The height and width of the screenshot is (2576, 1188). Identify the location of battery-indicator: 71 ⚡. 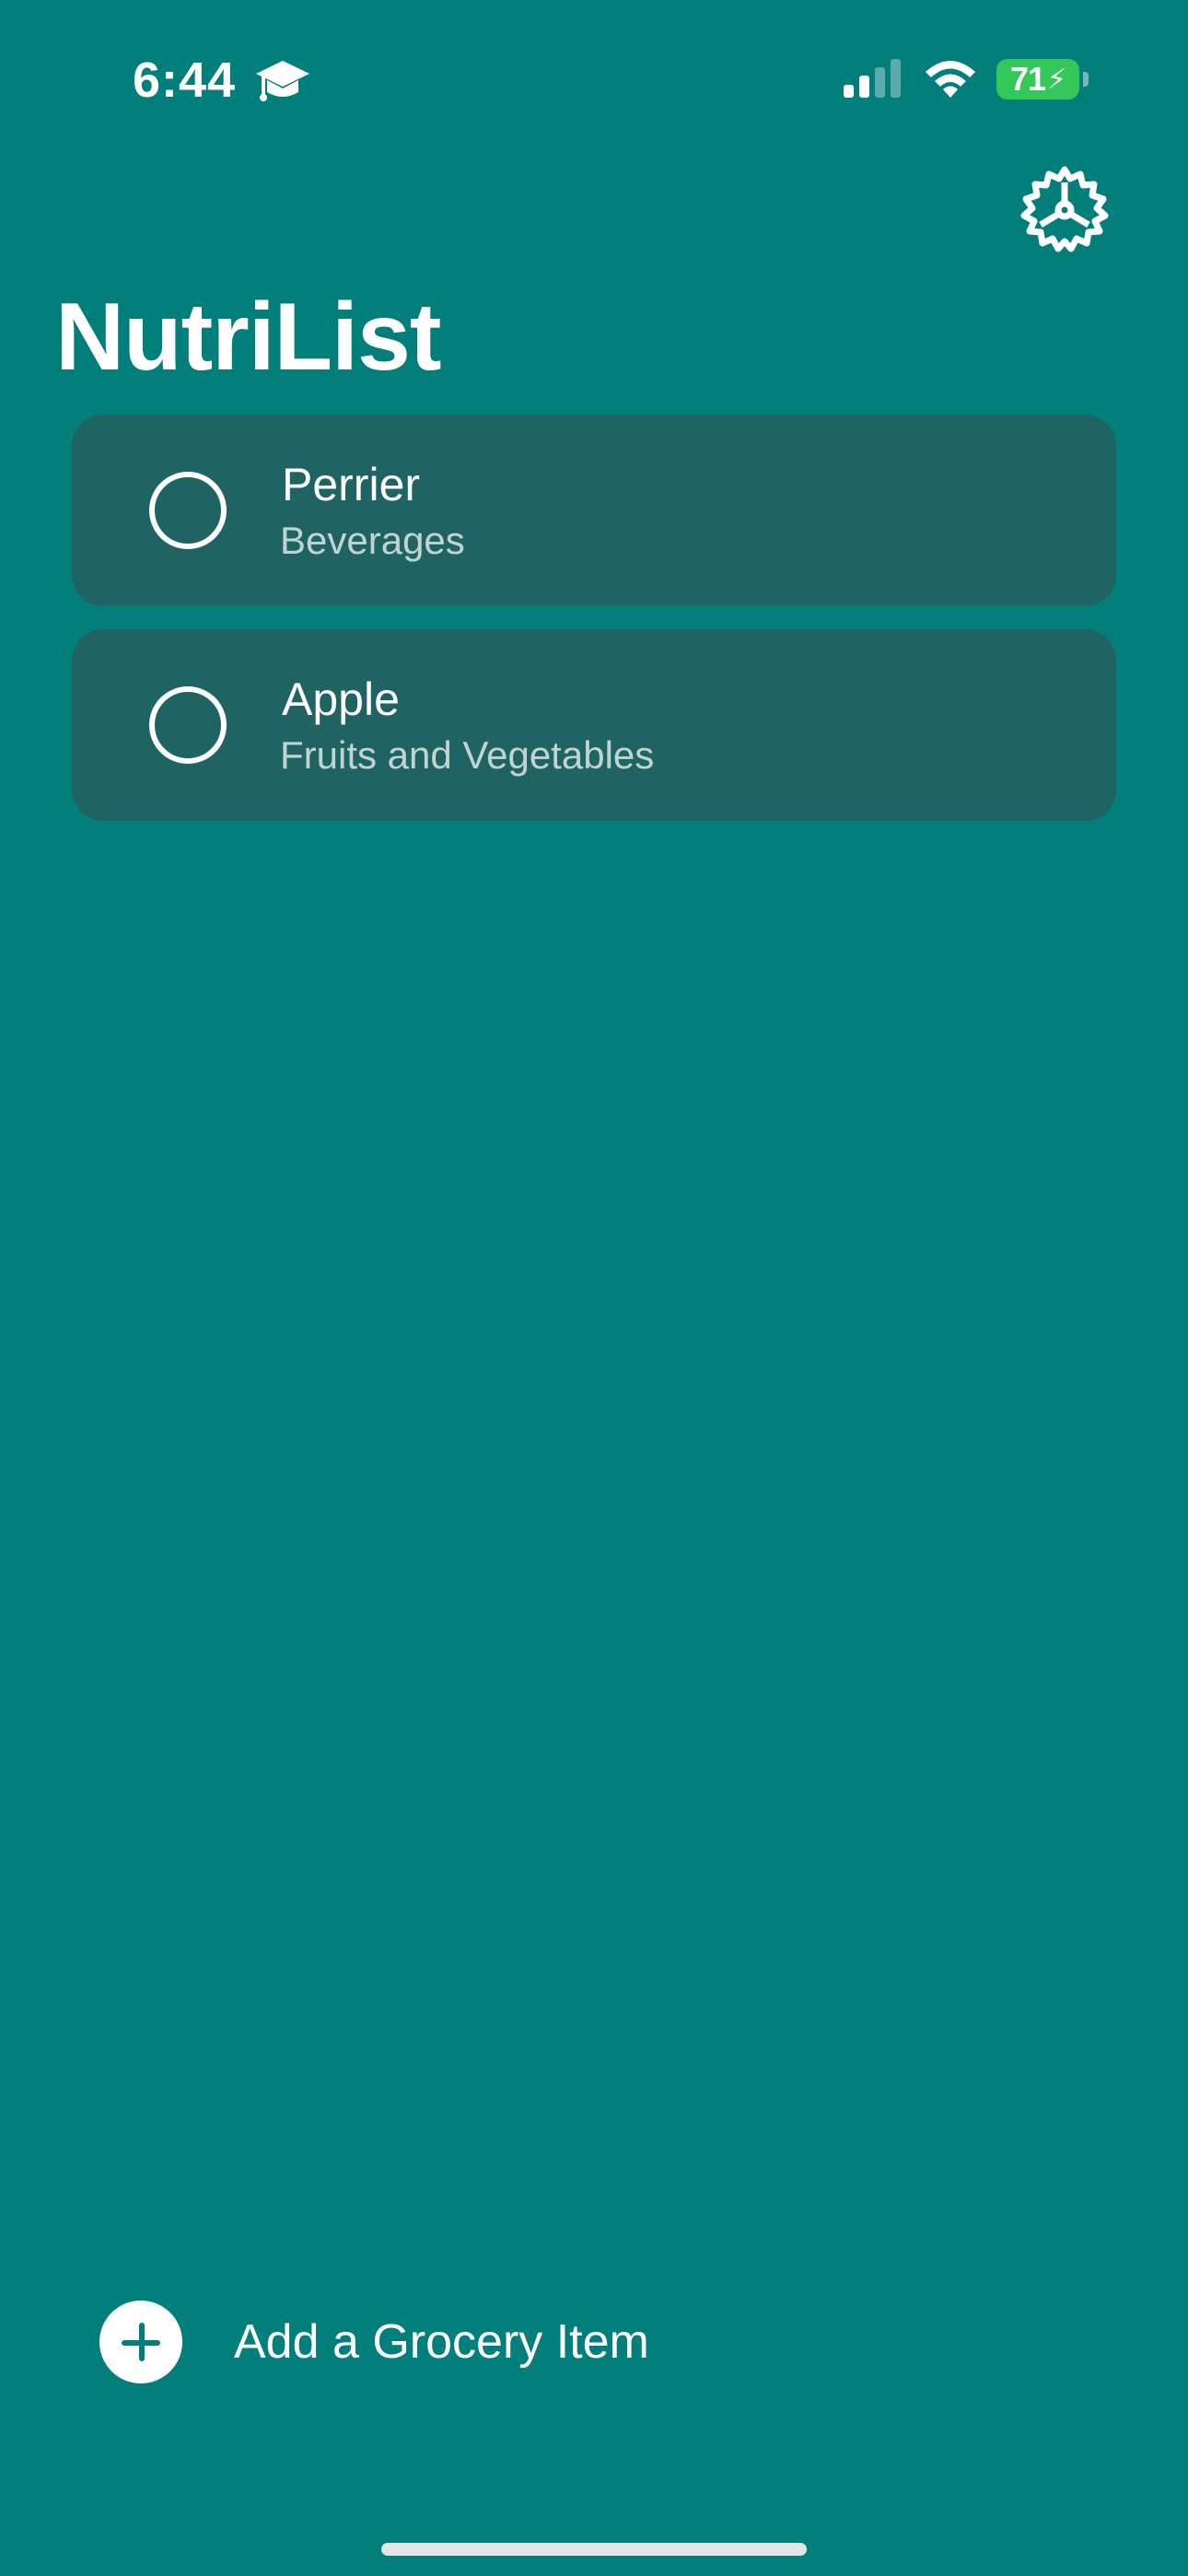
(1037, 79).